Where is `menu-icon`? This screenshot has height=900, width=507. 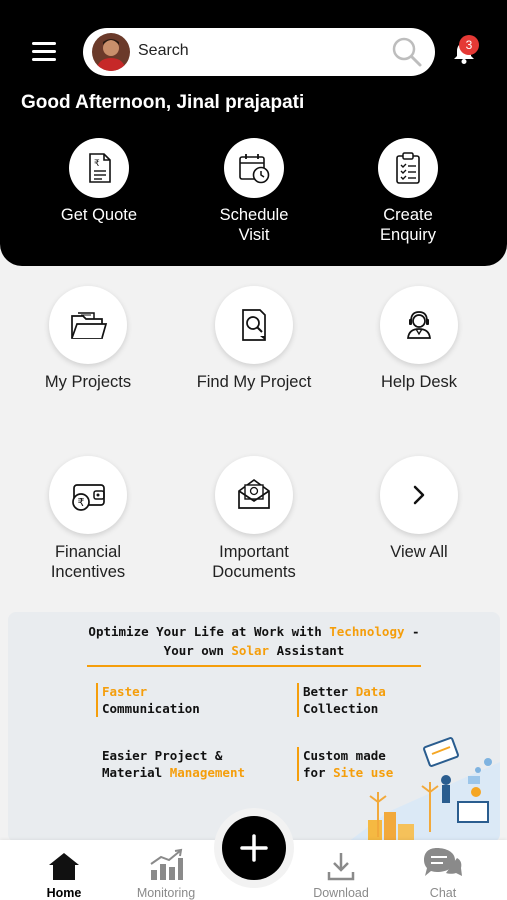 menu-icon is located at coordinates (44, 52).